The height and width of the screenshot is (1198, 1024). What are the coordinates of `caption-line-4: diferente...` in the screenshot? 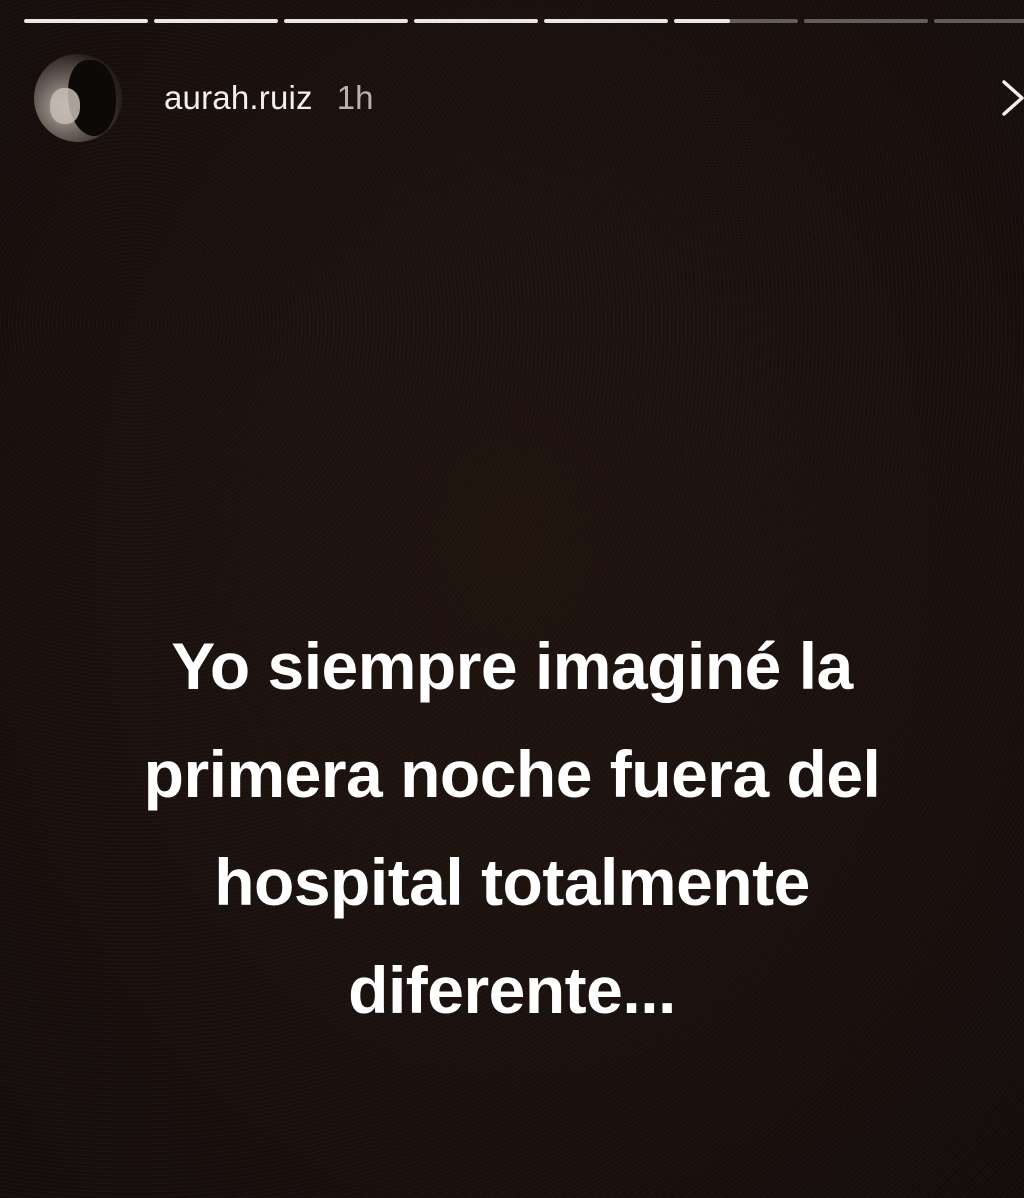 It's located at (512, 990).